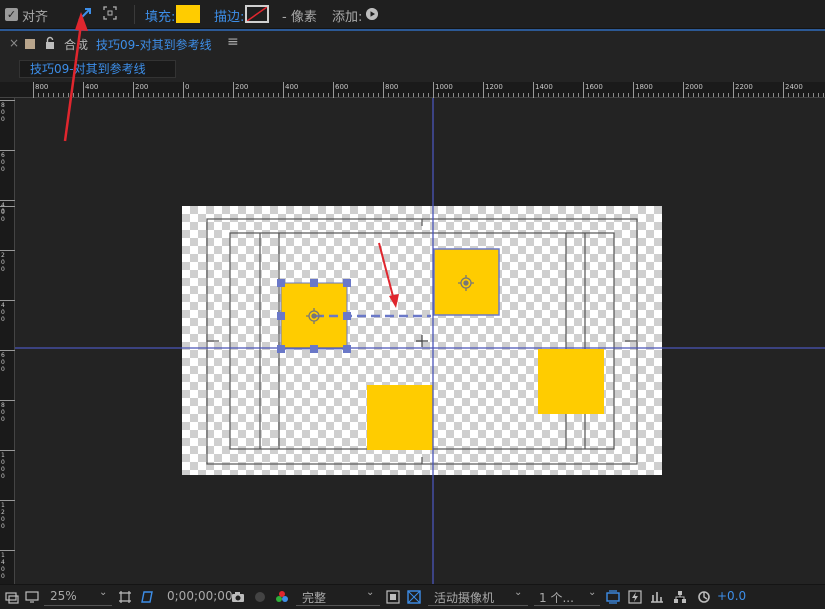 This screenshot has width=825, height=609. I want to click on camera-dropdown: 活动摄像机 ⌄, so click(478, 596).